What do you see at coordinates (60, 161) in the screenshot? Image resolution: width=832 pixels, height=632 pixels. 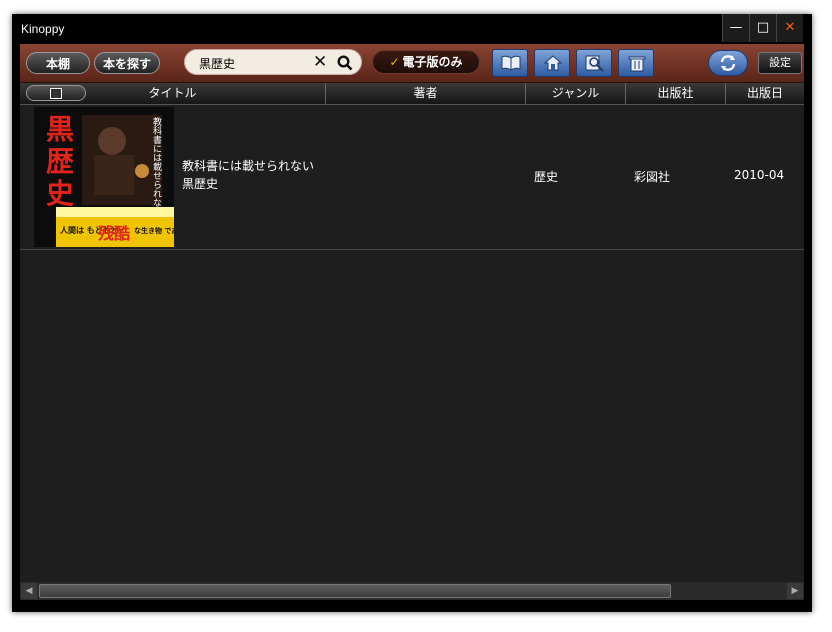 I see `cover-char-2: 歴` at bounding box center [60, 161].